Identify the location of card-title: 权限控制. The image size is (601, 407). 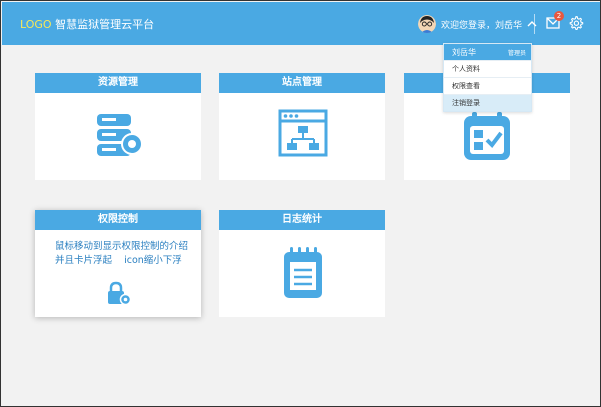
(118, 220).